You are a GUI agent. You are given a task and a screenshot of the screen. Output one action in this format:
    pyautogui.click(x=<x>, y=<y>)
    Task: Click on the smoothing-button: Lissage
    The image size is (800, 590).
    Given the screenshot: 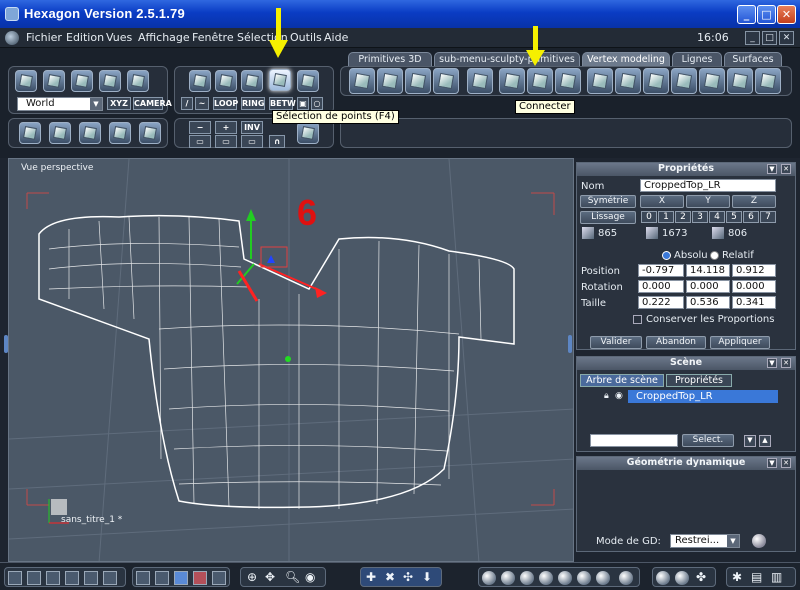 What is the action you would take?
    pyautogui.click(x=608, y=217)
    